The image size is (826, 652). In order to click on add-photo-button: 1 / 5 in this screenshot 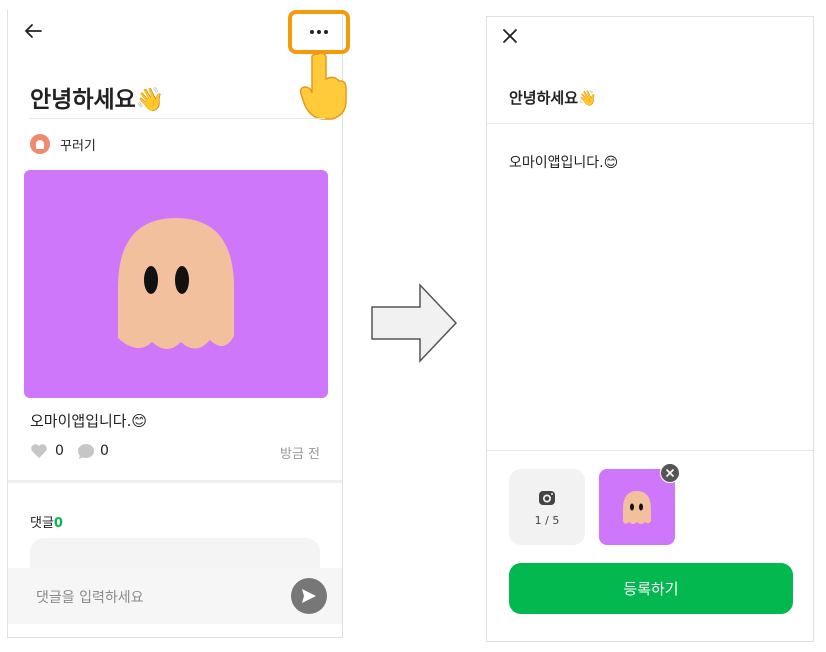, I will do `click(547, 507)`.